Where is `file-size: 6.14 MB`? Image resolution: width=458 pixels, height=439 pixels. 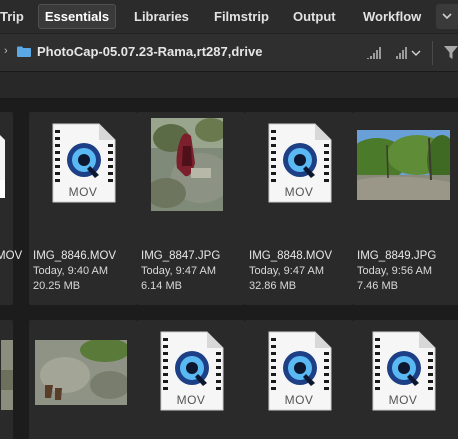 file-size: 6.14 MB is located at coordinates (161, 286).